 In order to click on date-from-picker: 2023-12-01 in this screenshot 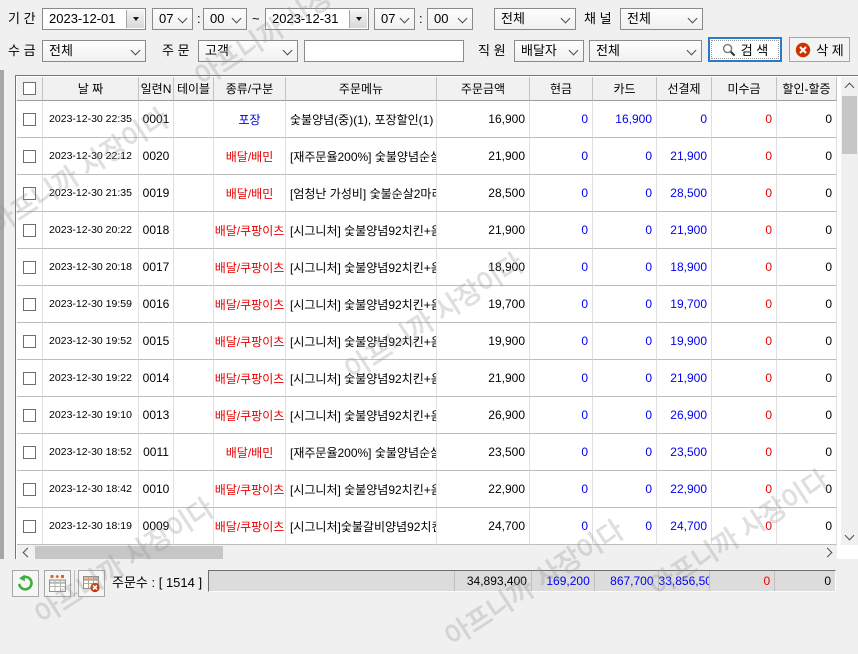, I will do `click(94, 19)`.